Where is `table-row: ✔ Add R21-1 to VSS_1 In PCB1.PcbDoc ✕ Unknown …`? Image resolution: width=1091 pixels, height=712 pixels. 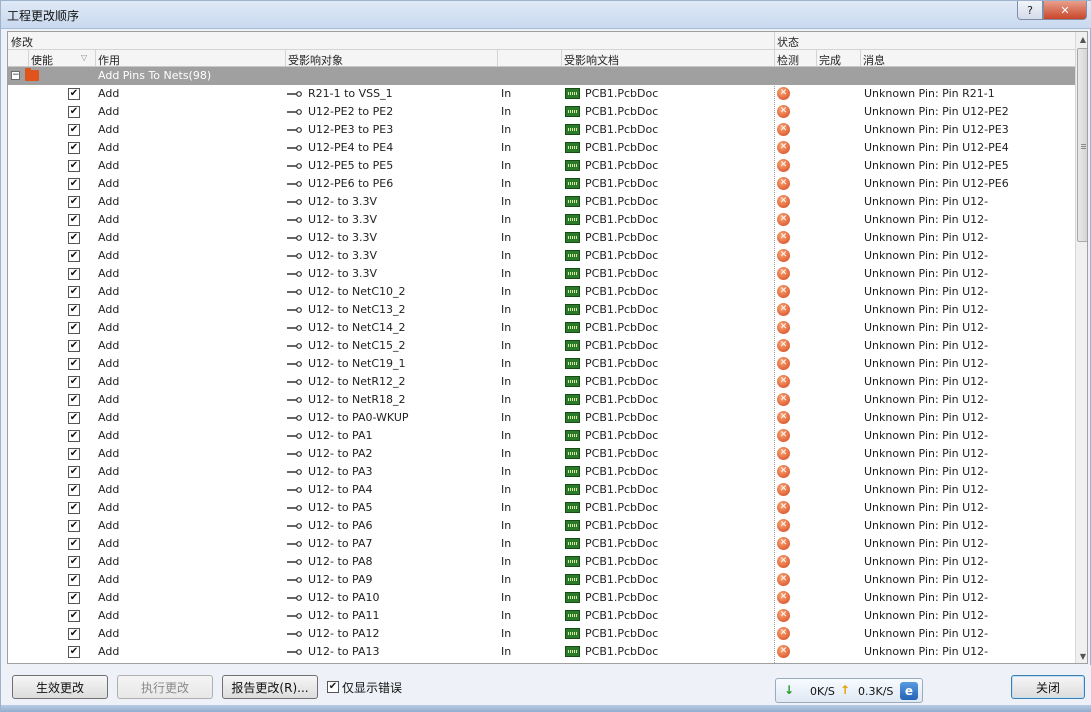 table-row: ✔ Add R21-1 to VSS_1 In PCB1.PcbDoc ✕ Unknown … is located at coordinates (541, 94).